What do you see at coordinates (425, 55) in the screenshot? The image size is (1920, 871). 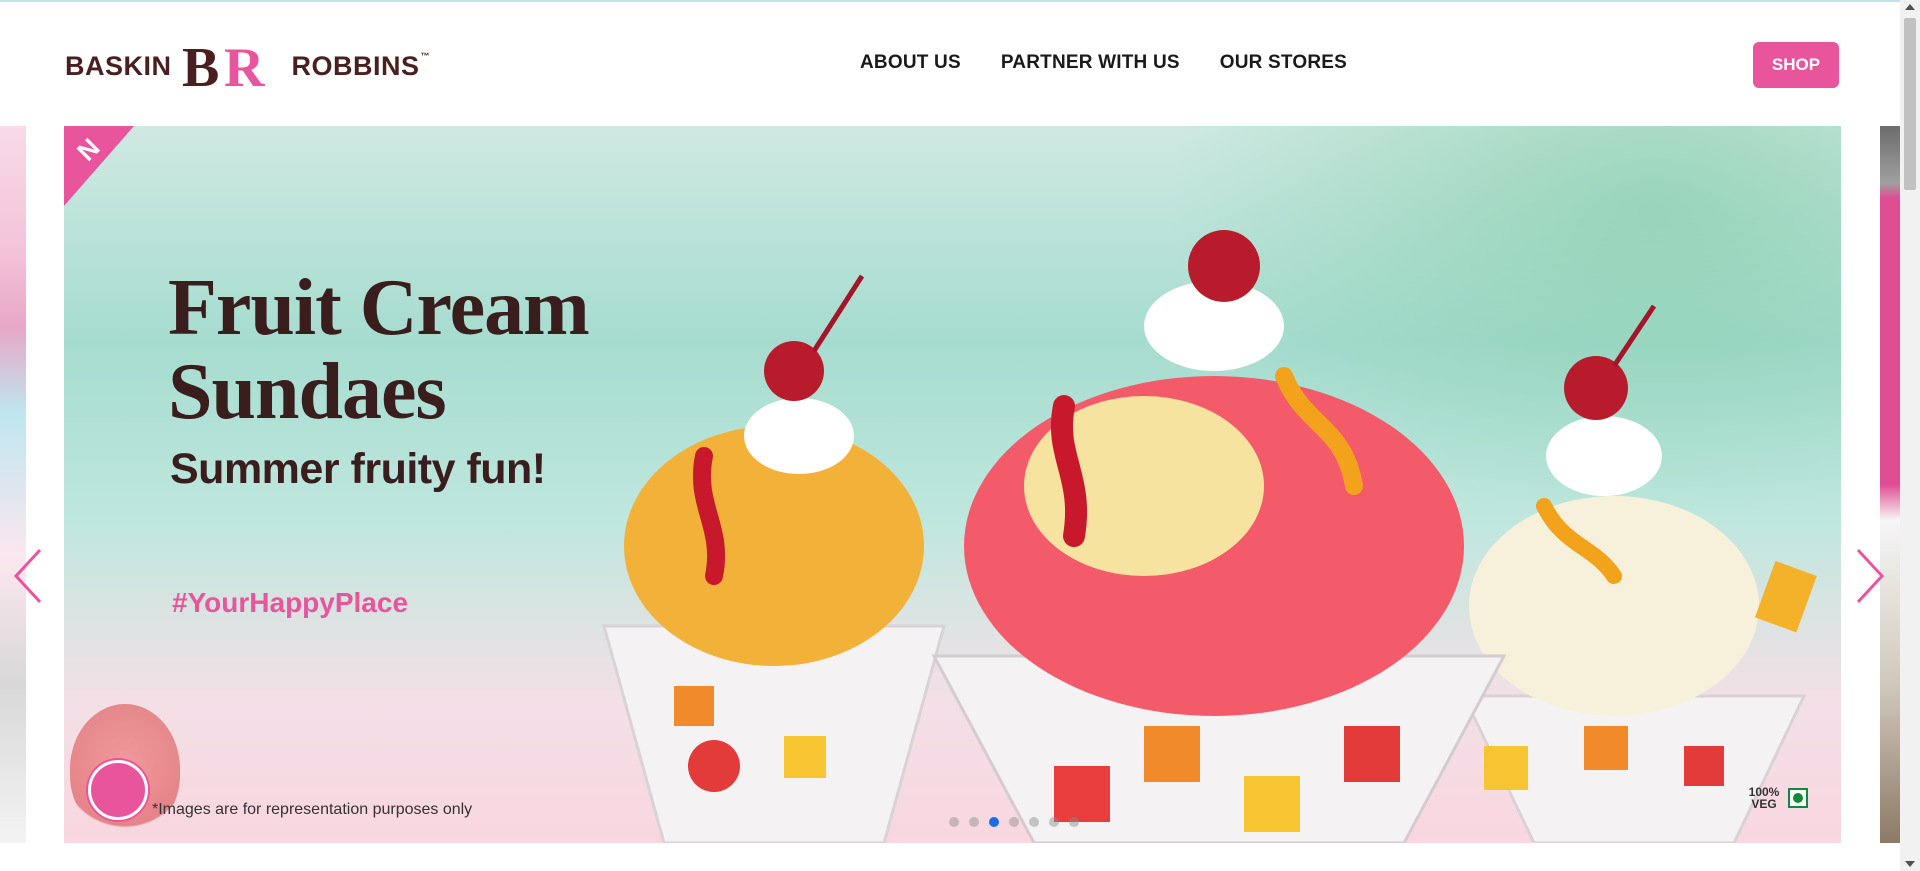 I see `trademark-symbol: ™` at bounding box center [425, 55].